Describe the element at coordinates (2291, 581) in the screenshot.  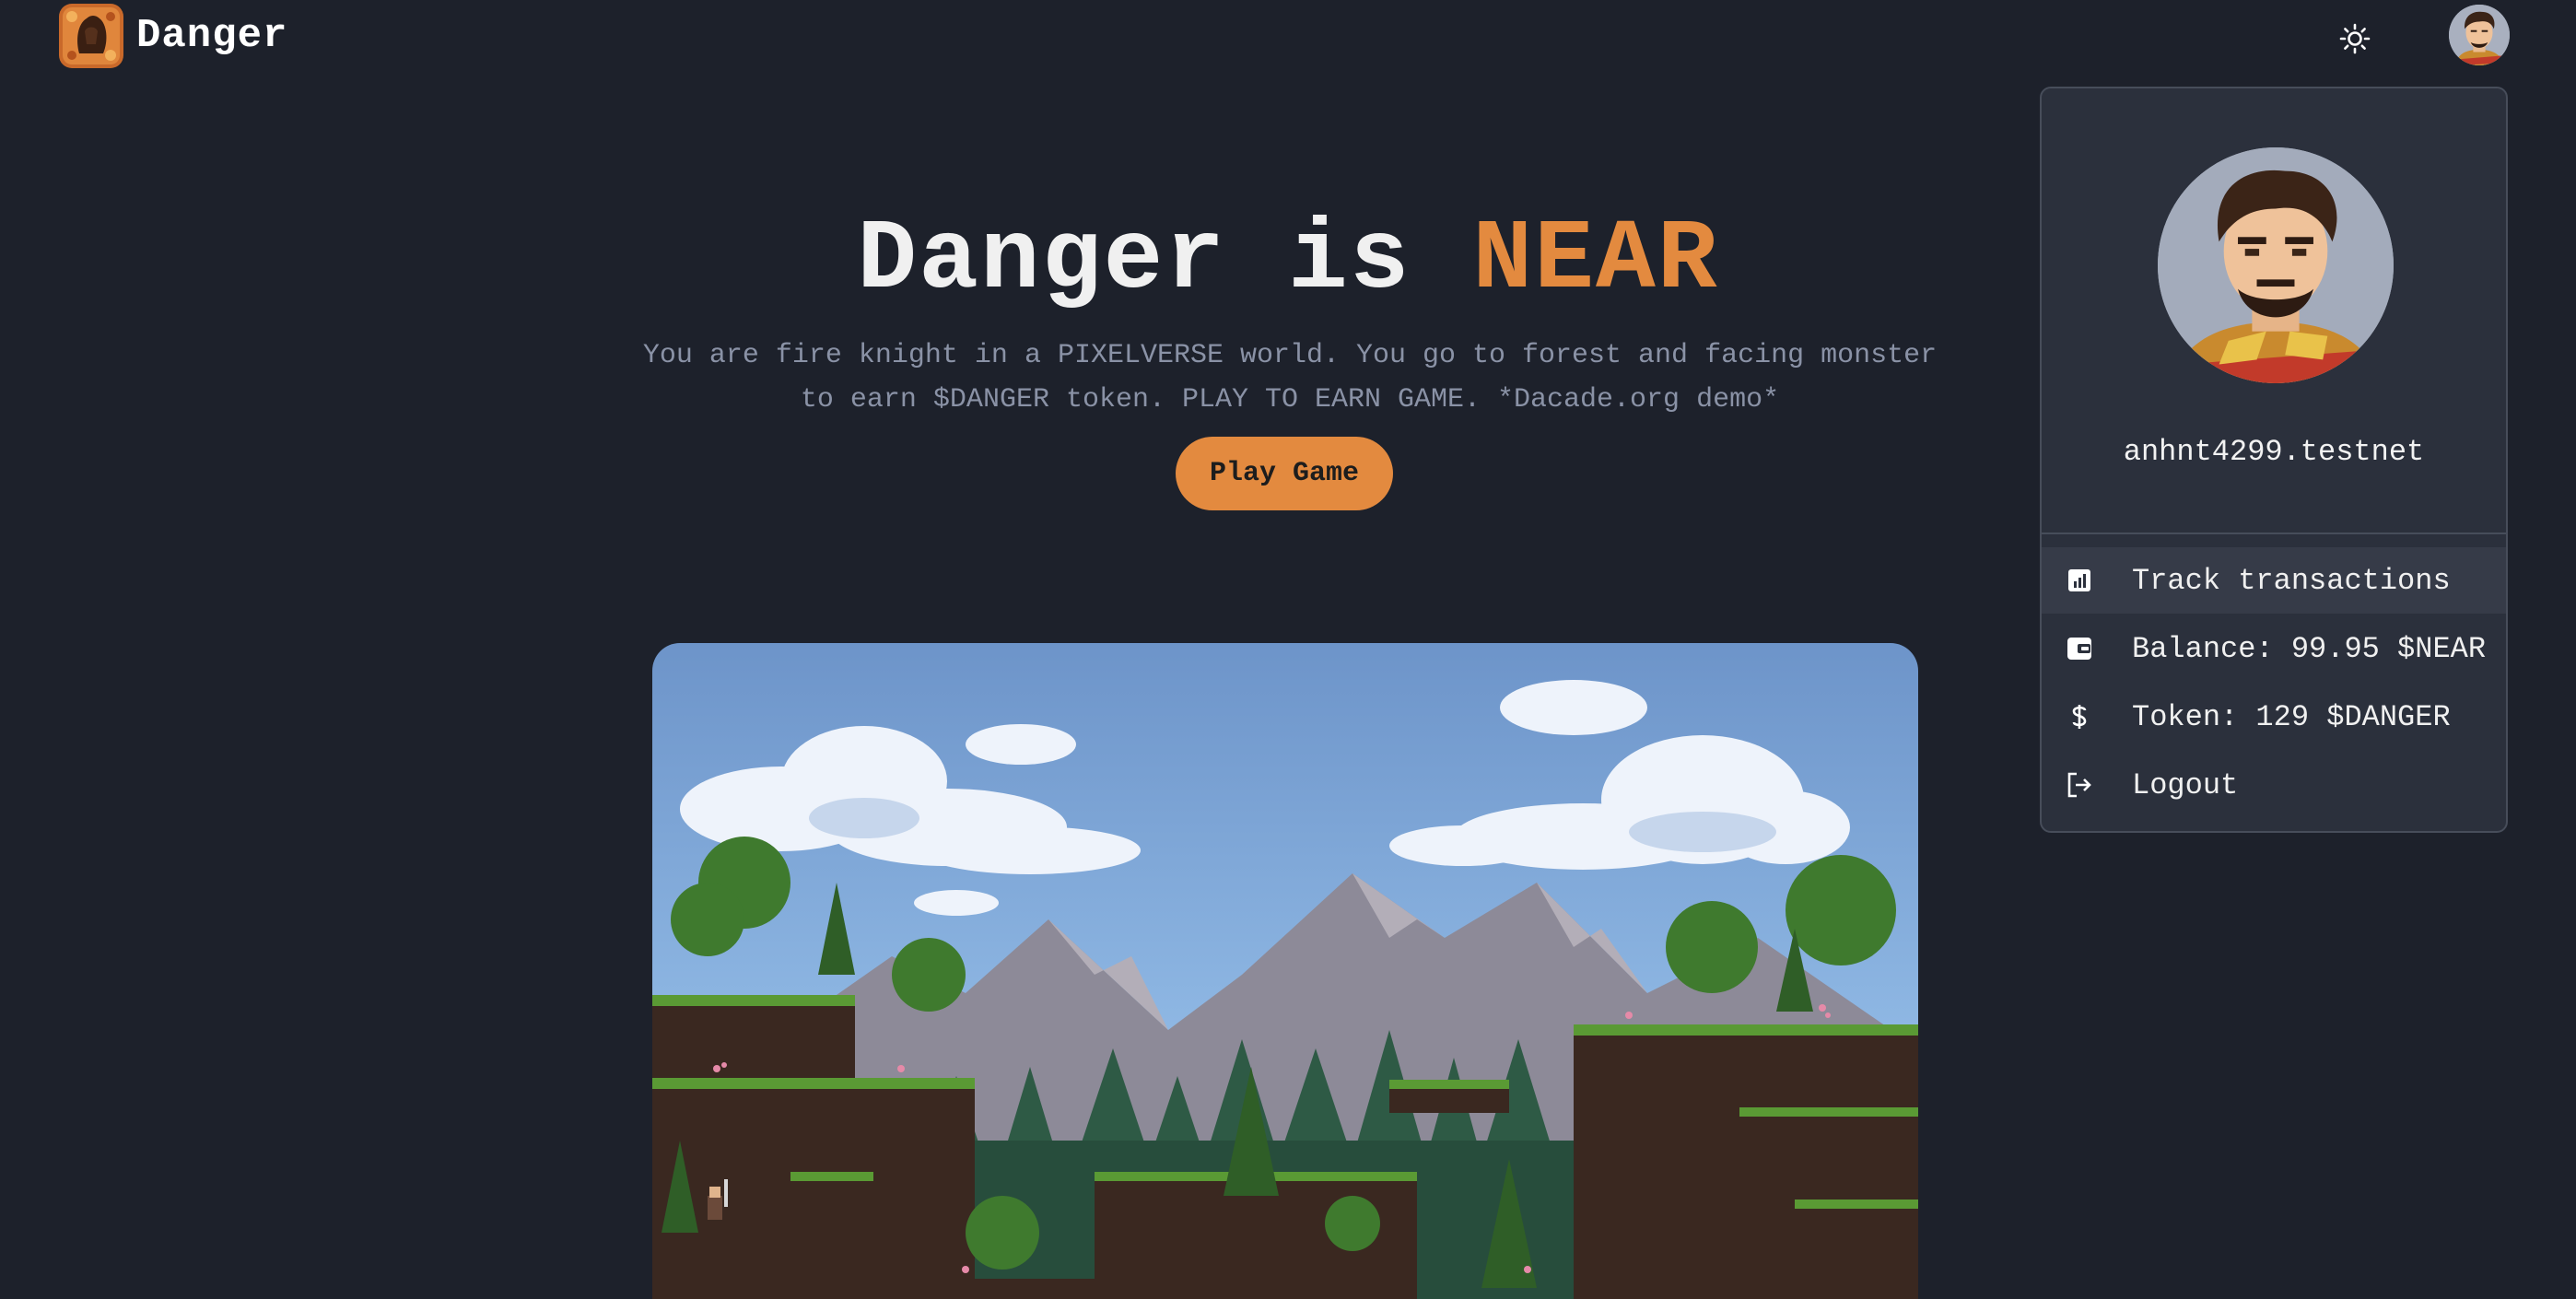
I see `menu-item-label: Track transactions` at that location.